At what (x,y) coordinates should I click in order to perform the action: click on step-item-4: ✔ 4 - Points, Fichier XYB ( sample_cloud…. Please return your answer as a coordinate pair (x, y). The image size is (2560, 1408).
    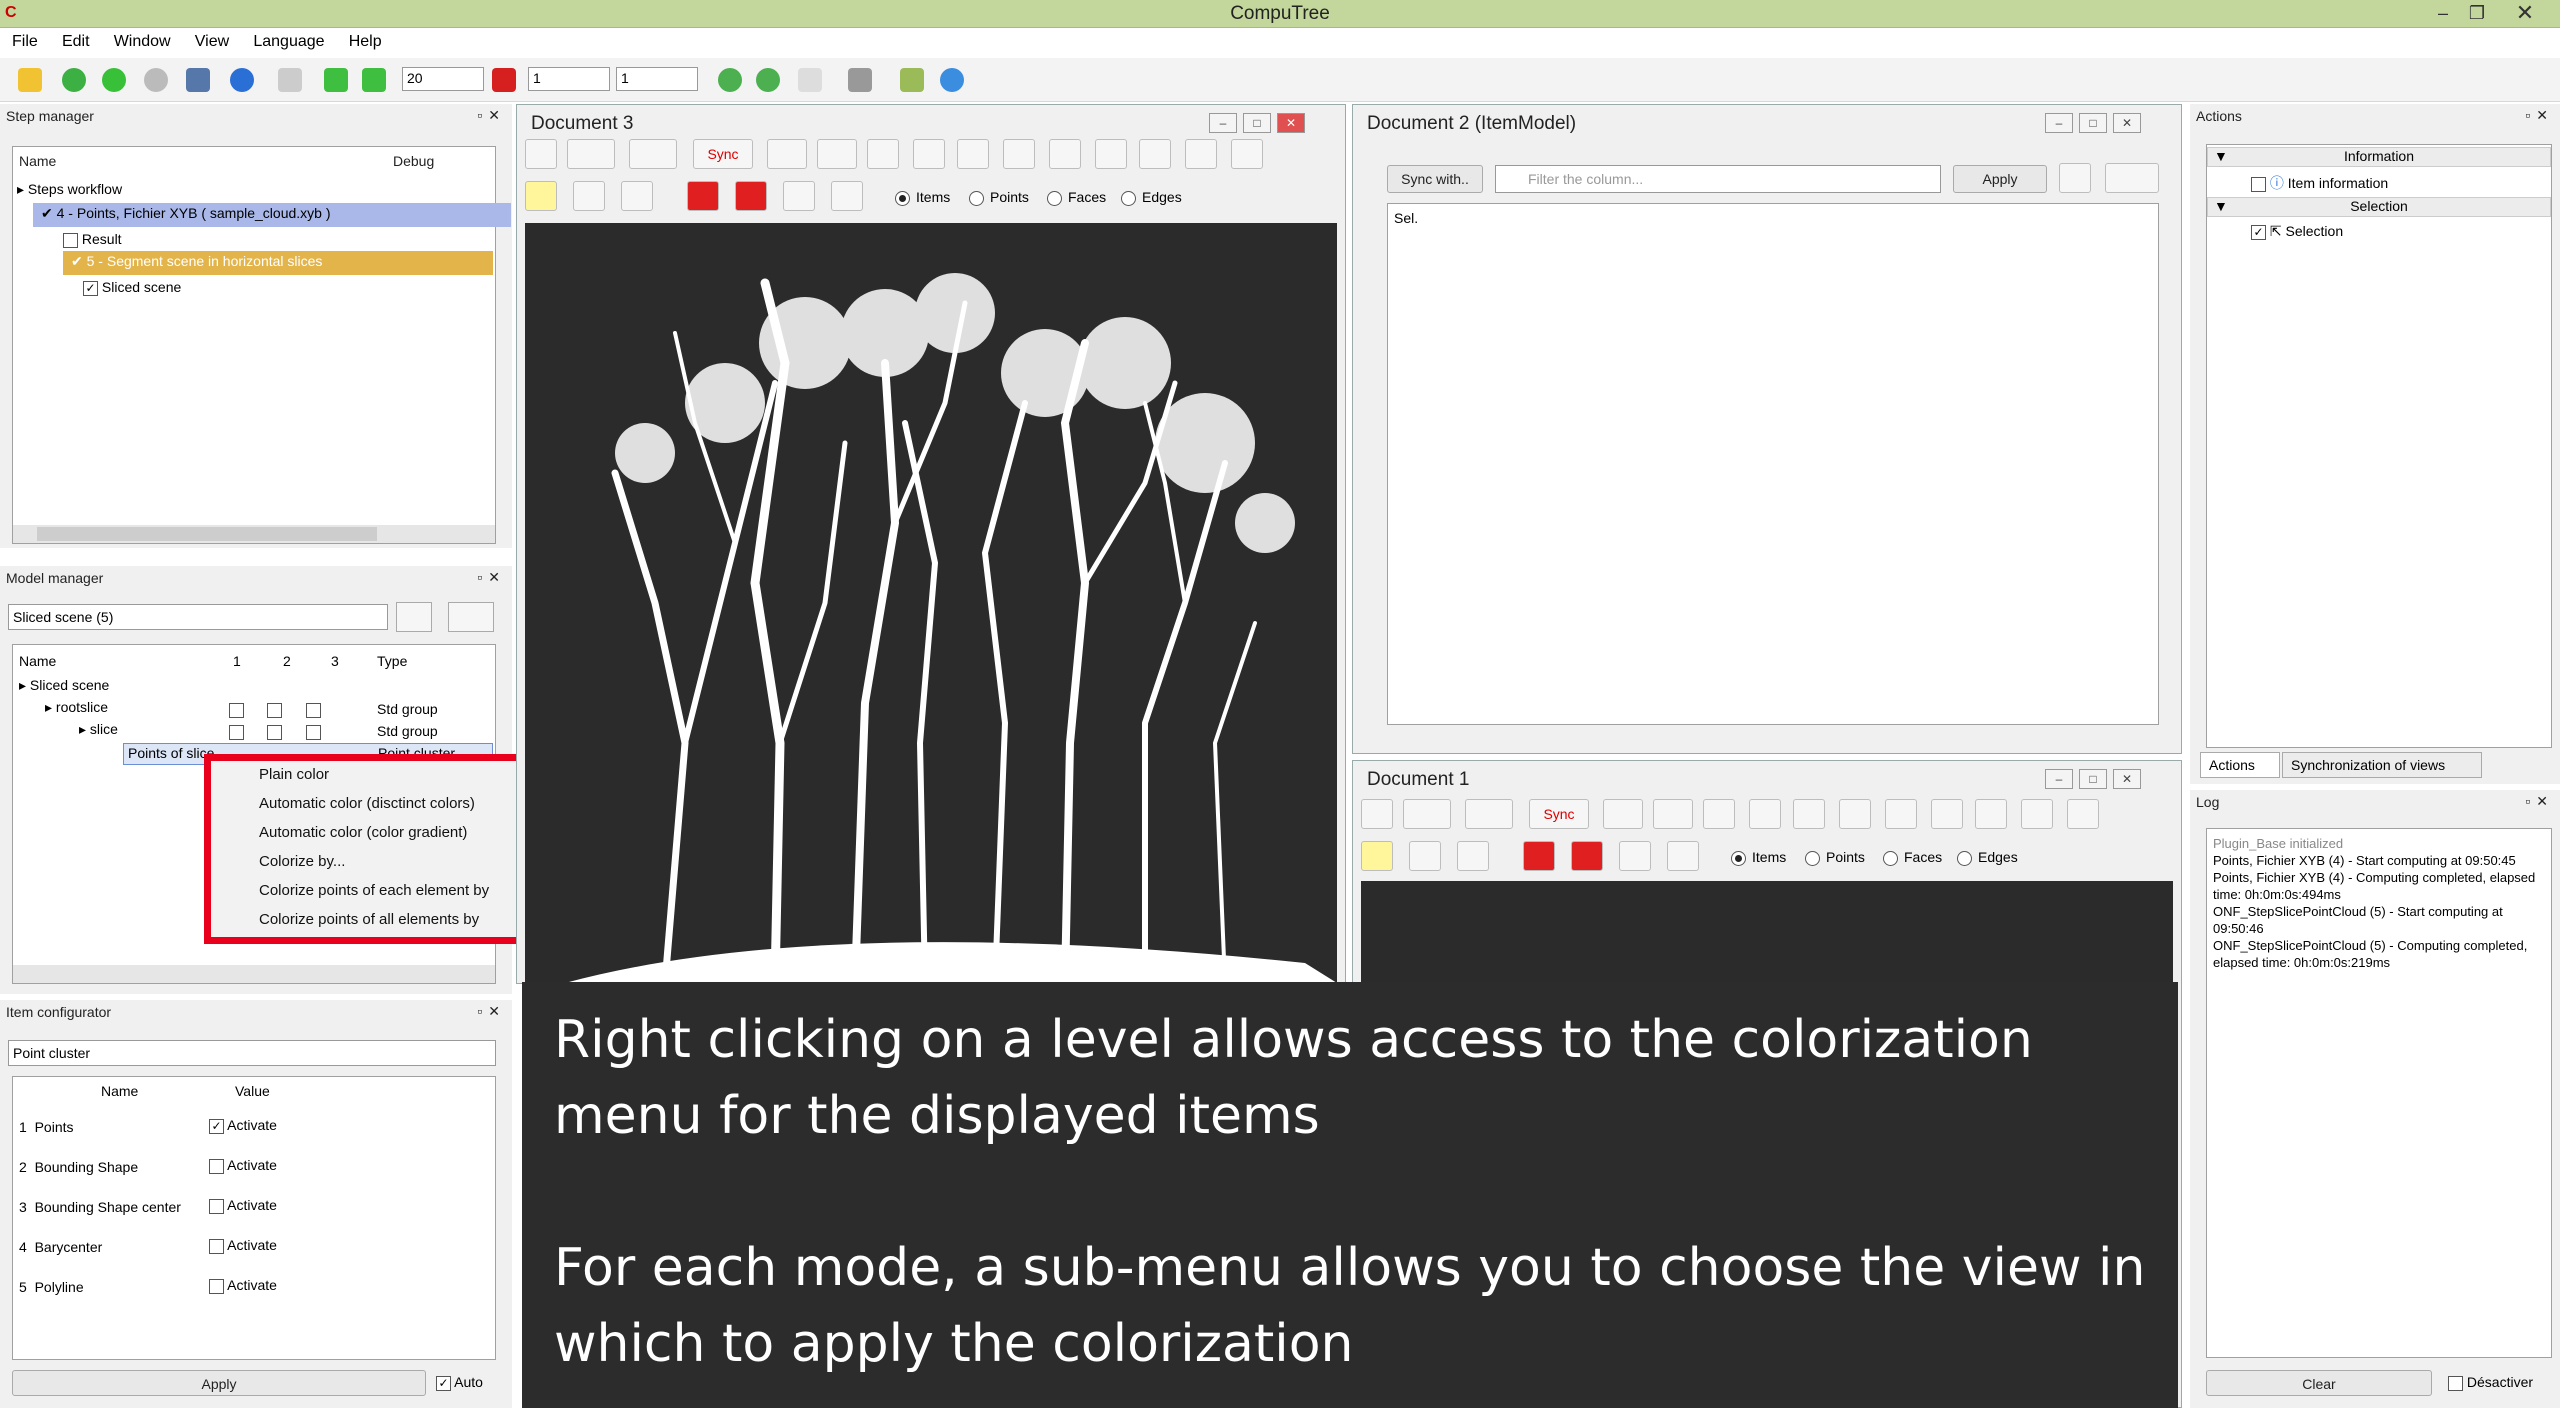
    Looking at the image, I should click on (272, 215).